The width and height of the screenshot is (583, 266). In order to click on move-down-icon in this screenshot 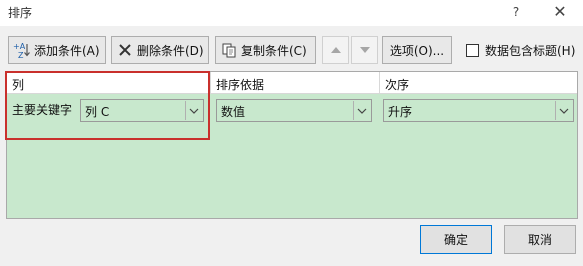, I will do `click(365, 50)`.